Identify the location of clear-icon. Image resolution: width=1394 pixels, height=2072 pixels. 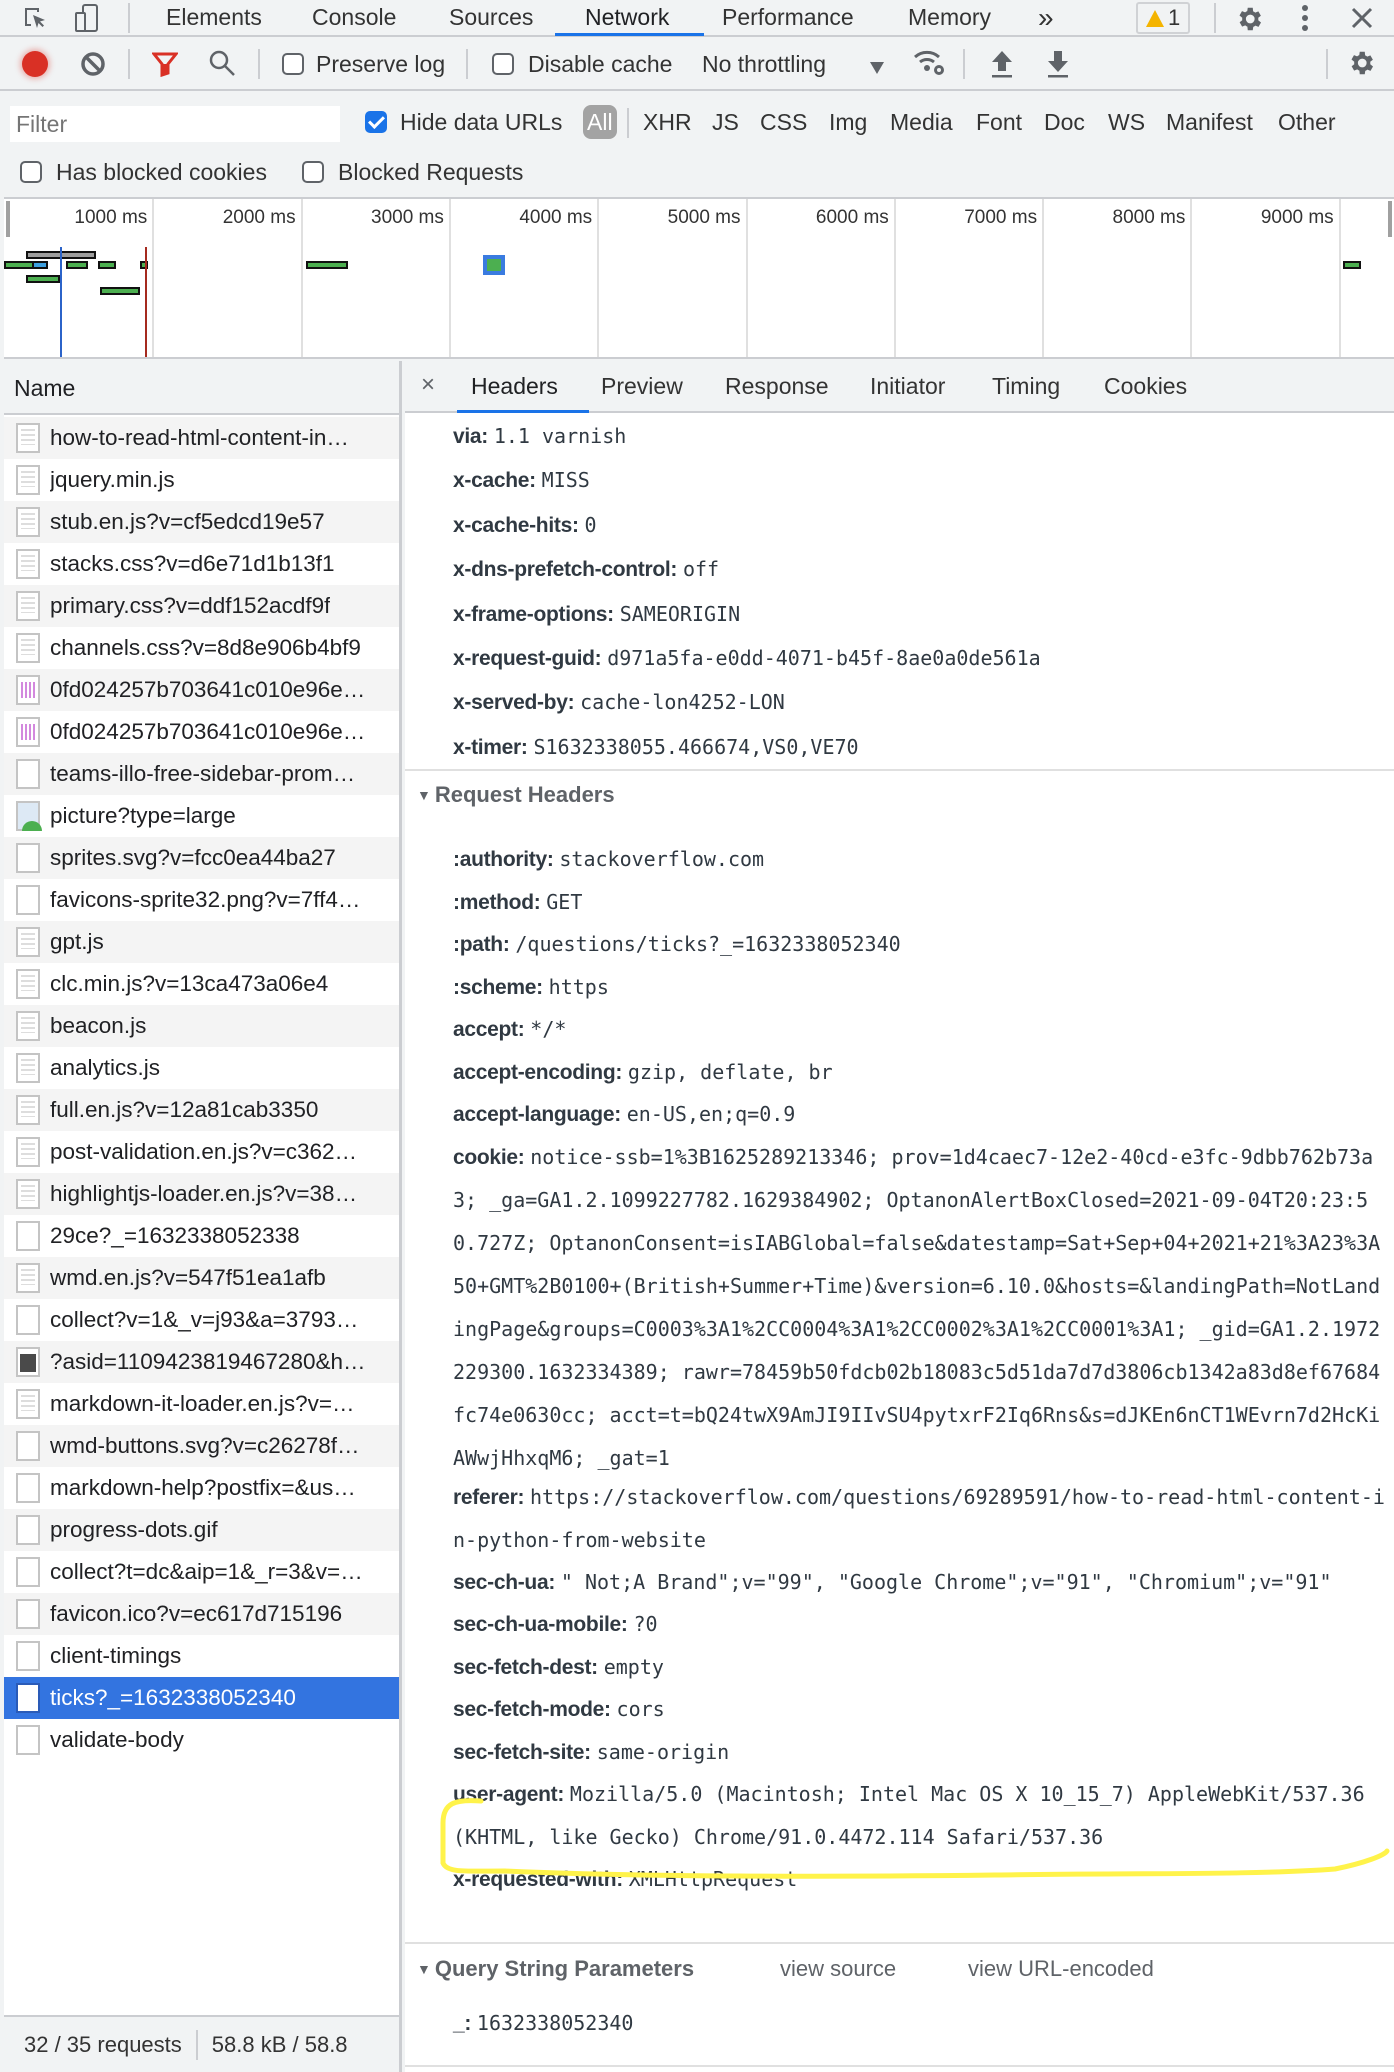
(93, 67).